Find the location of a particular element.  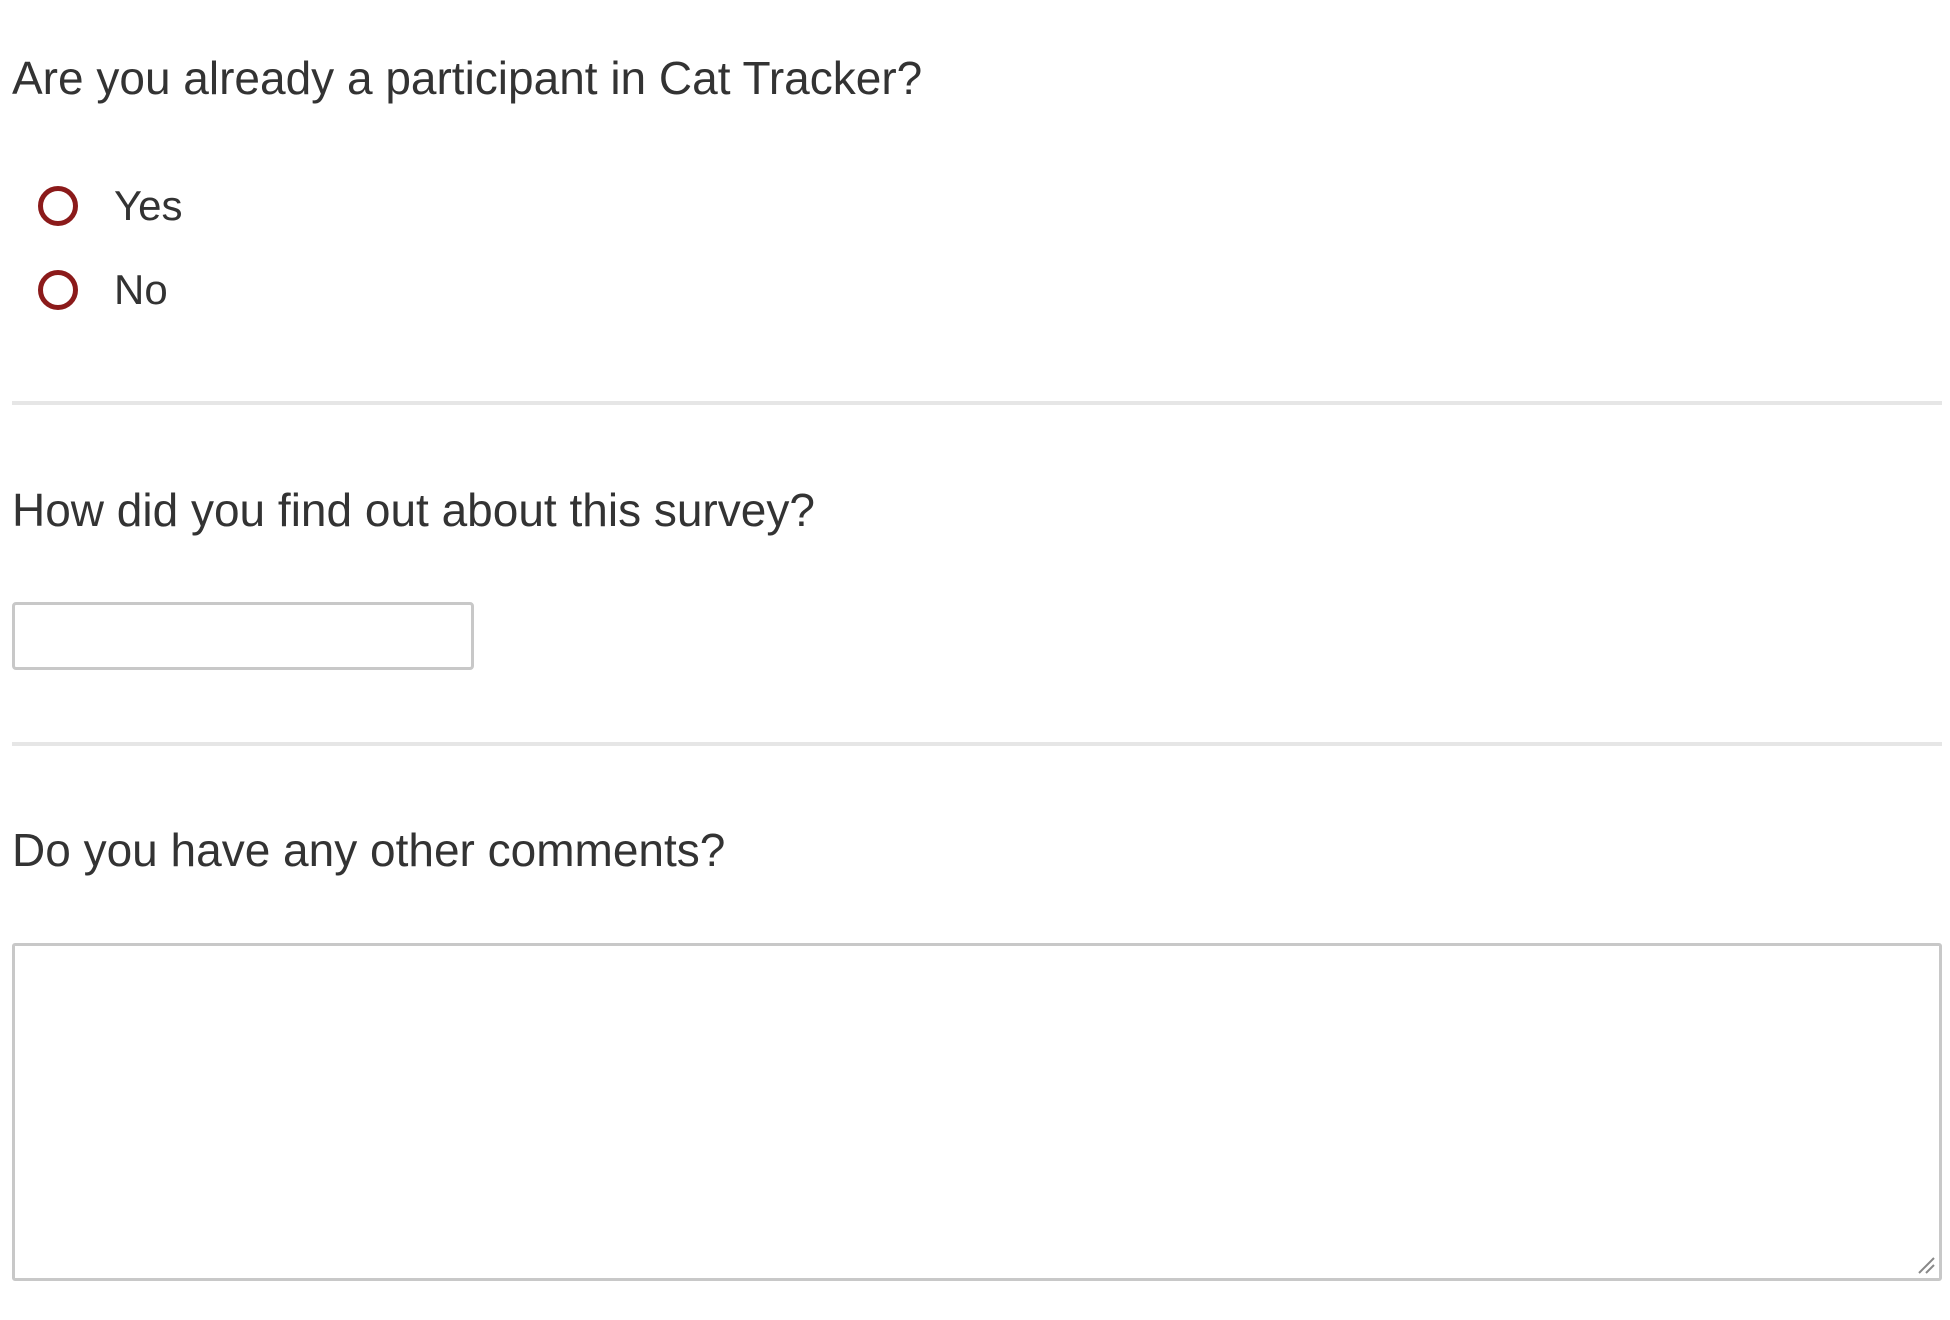

question-source-title: How did you find out about this survey? is located at coordinates (413, 510).